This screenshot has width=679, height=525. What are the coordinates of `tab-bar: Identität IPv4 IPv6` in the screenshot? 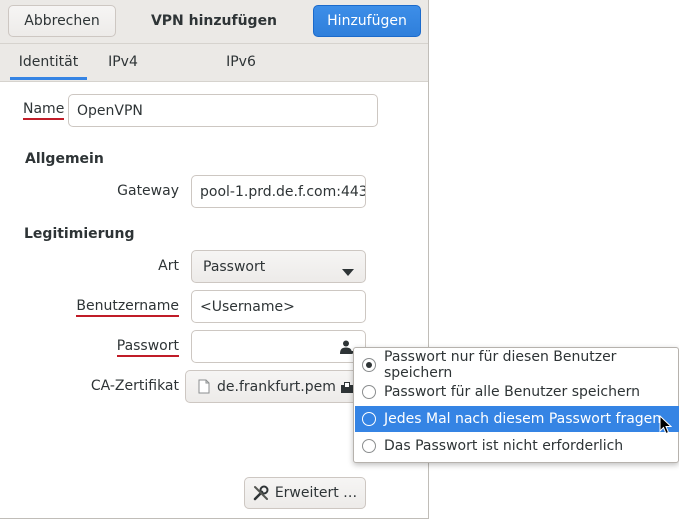 It's located at (214, 63).